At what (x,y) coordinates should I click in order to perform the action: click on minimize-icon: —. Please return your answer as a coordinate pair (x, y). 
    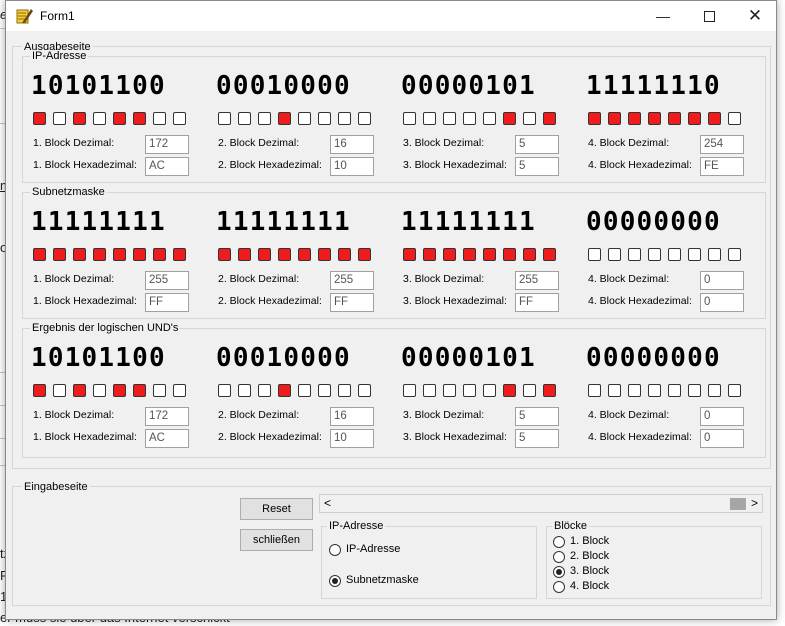
    Looking at the image, I should click on (663, 16).